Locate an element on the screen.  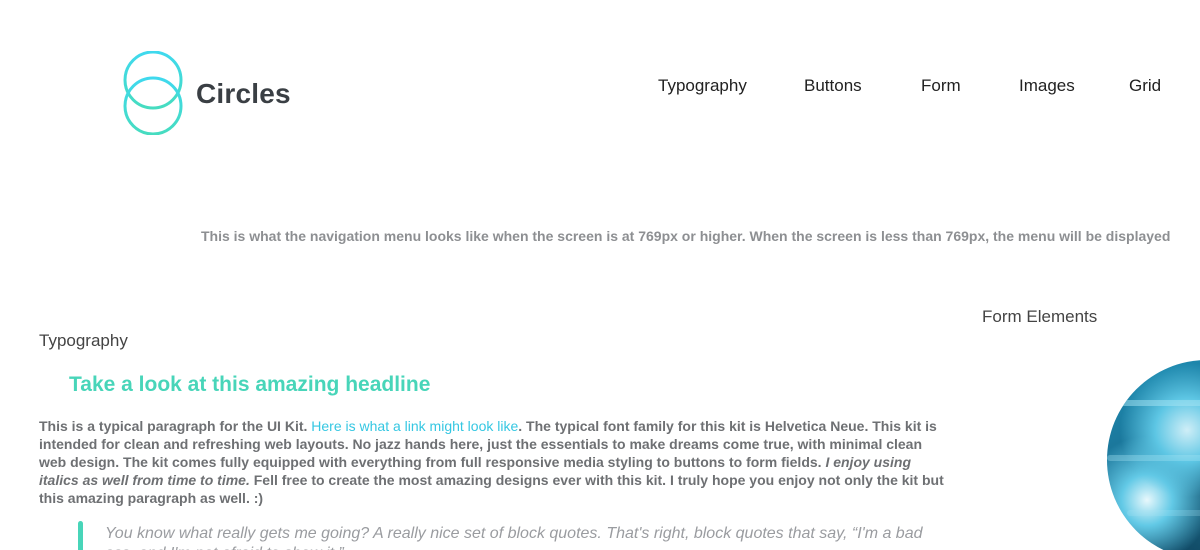
nav-item-typography: Typography is located at coordinates (702, 86).